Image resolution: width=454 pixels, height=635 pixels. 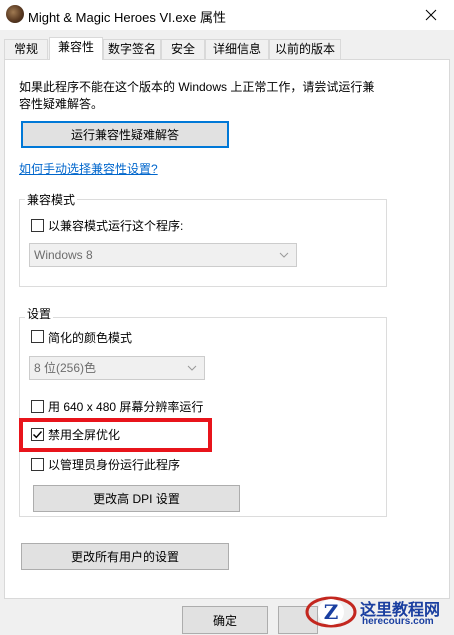 I want to click on color-depth-select: 8 位(256)色, so click(x=117, y=368).